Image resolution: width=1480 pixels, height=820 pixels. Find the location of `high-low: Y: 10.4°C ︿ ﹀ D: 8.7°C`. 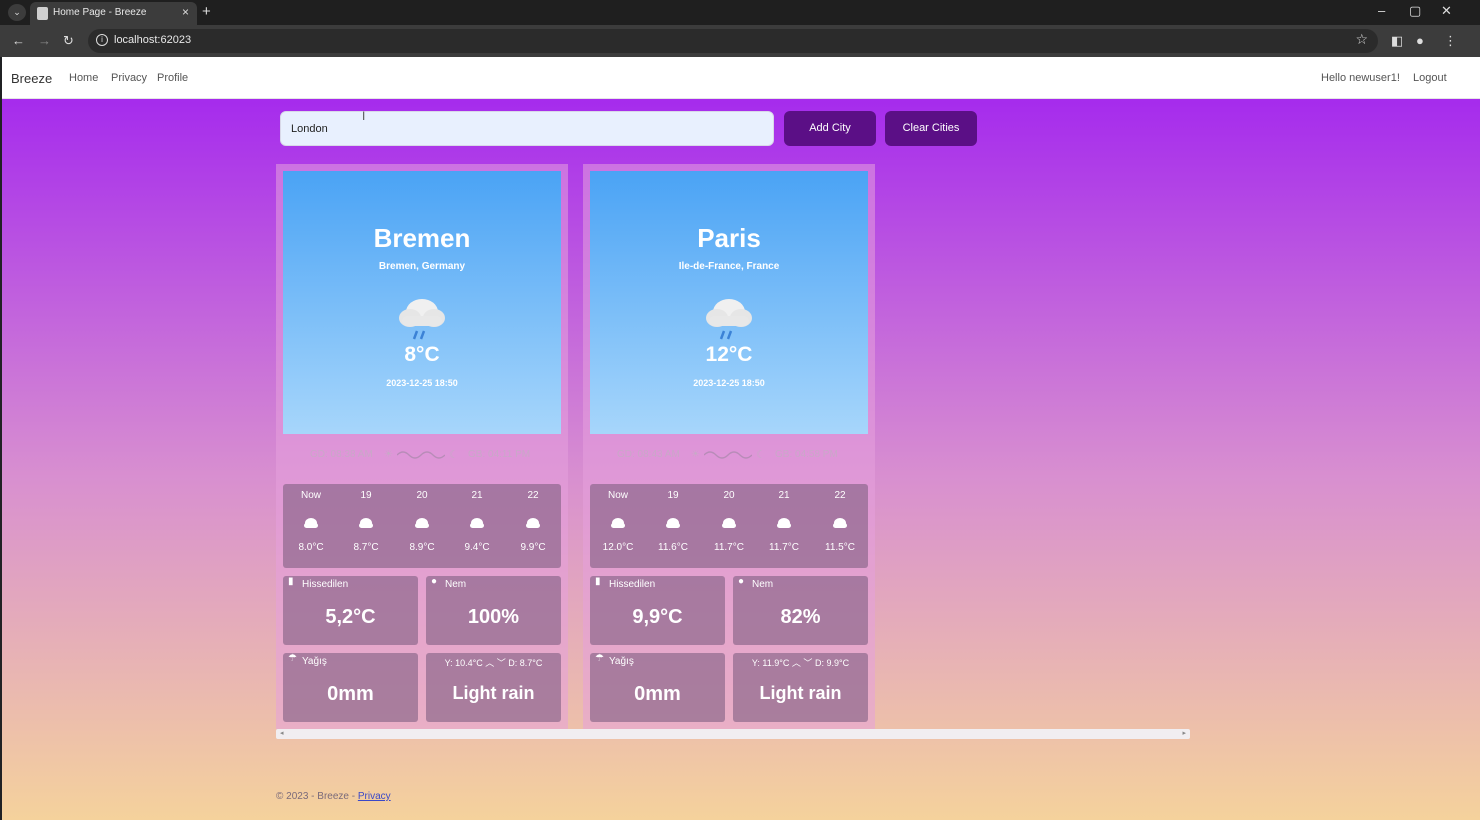

high-low: Y: 10.4°C ︿ ﹀ D: 8.7°C is located at coordinates (493, 662).